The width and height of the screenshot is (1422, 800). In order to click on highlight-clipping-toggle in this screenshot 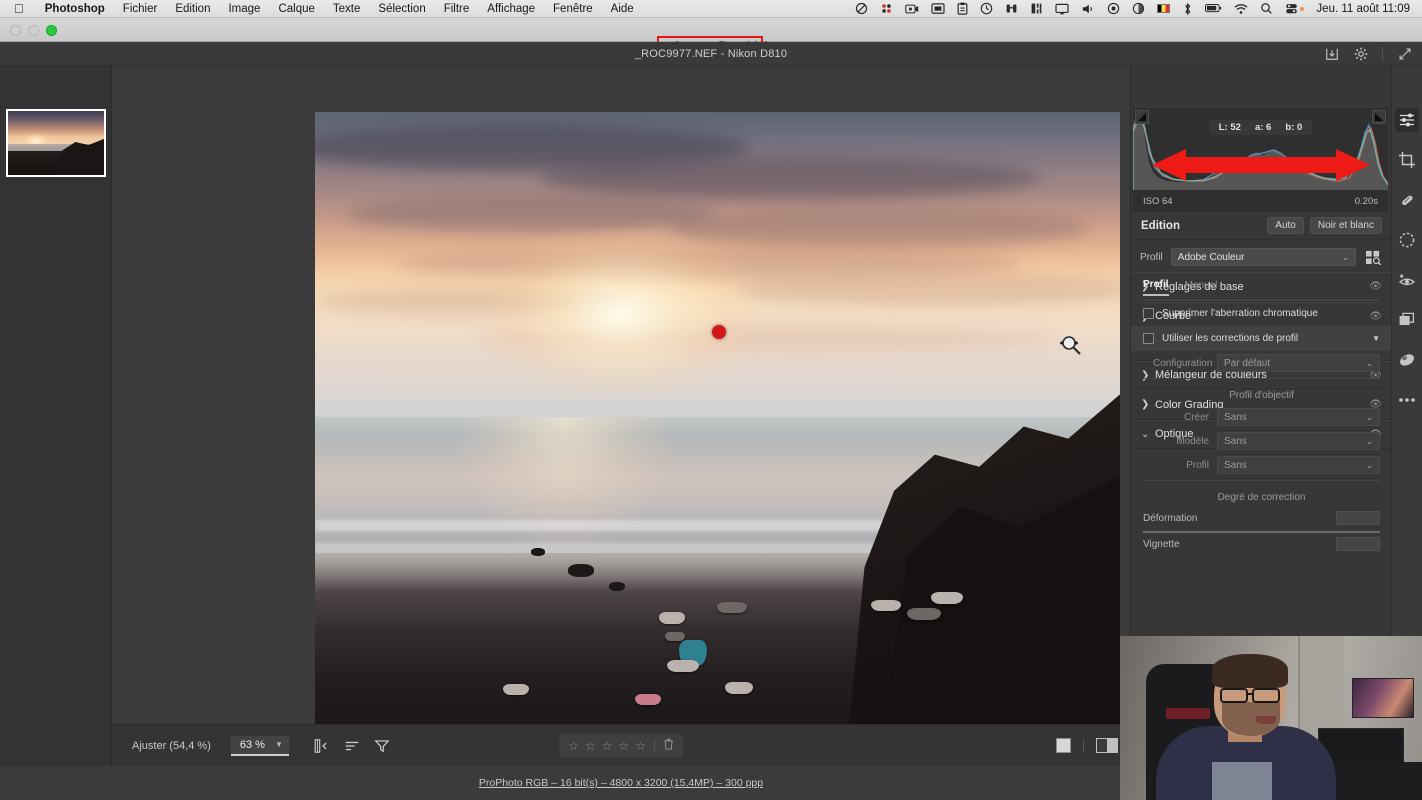, I will do `click(1379, 117)`.